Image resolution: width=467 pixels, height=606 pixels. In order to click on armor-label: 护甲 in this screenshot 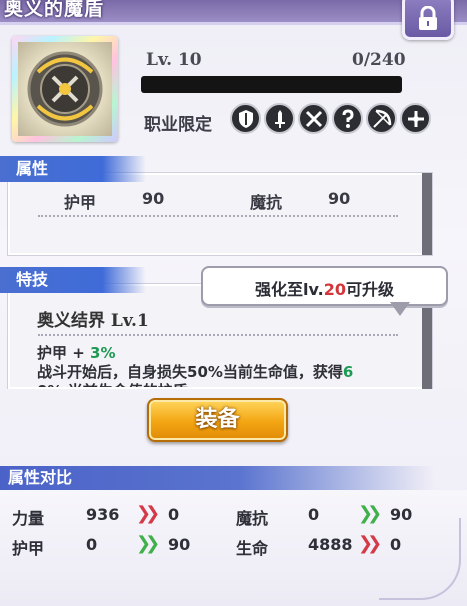, I will do `click(80, 202)`.